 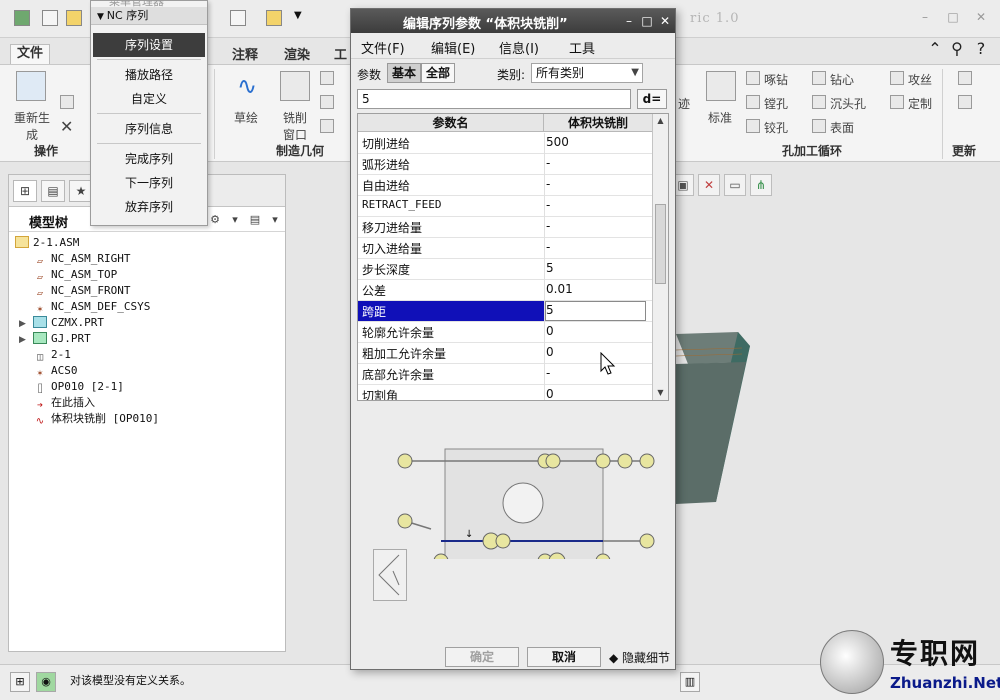 I want to click on regenerate-icon, so click(x=31, y=86).